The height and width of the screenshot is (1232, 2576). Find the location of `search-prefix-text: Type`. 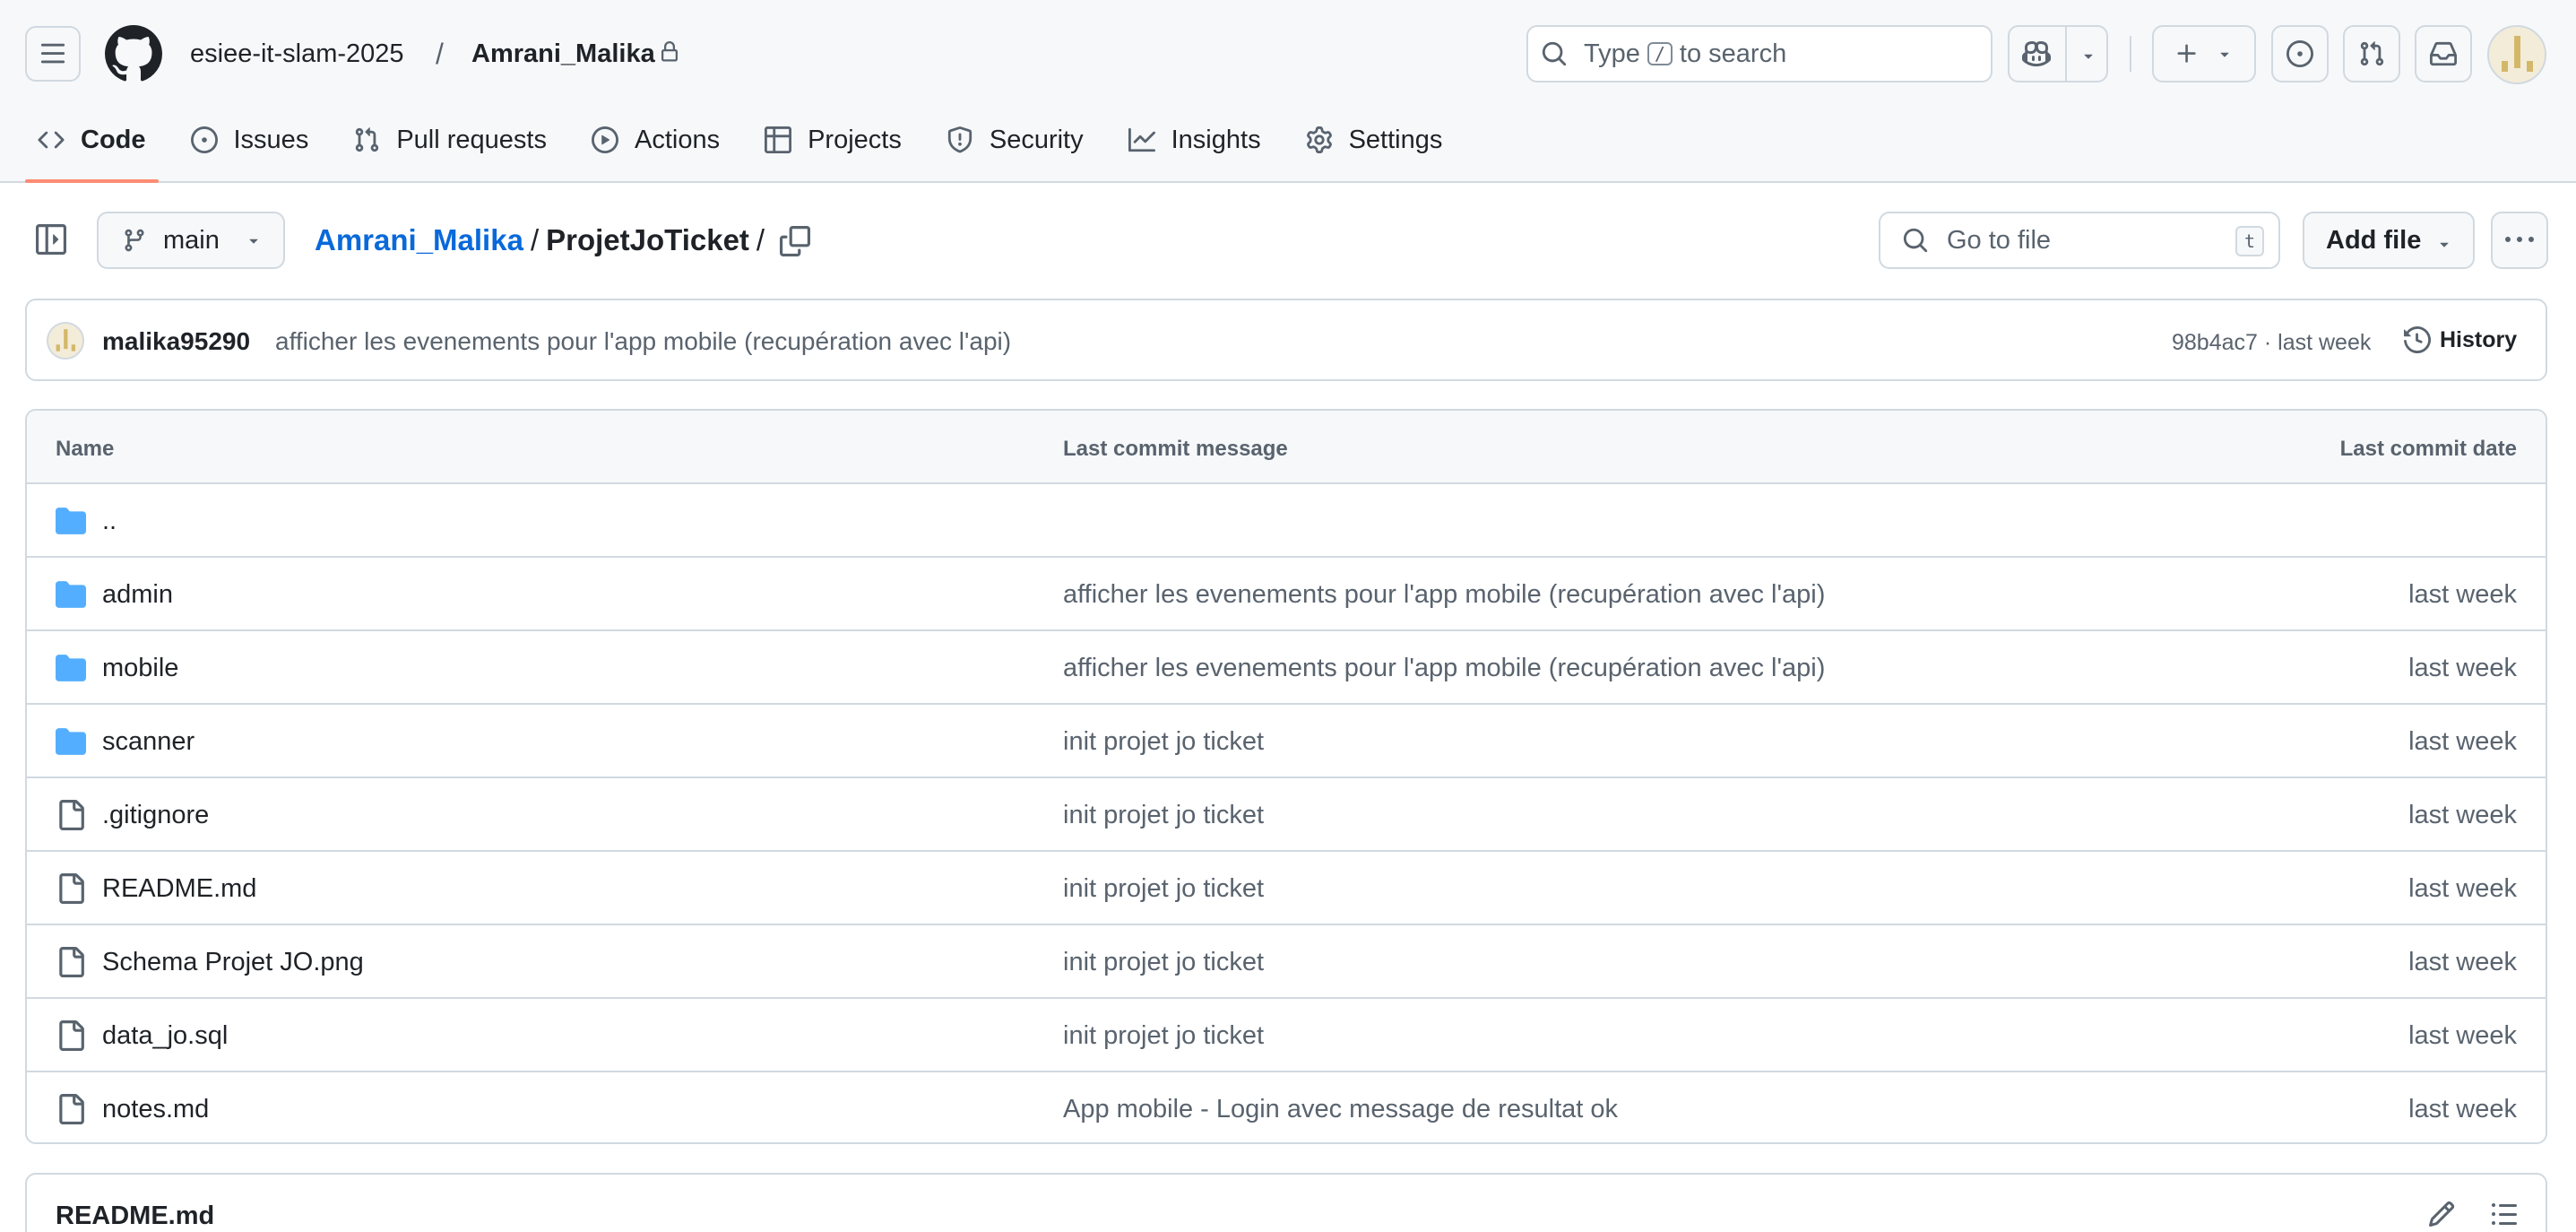

search-prefix-text: Type is located at coordinates (1612, 53).